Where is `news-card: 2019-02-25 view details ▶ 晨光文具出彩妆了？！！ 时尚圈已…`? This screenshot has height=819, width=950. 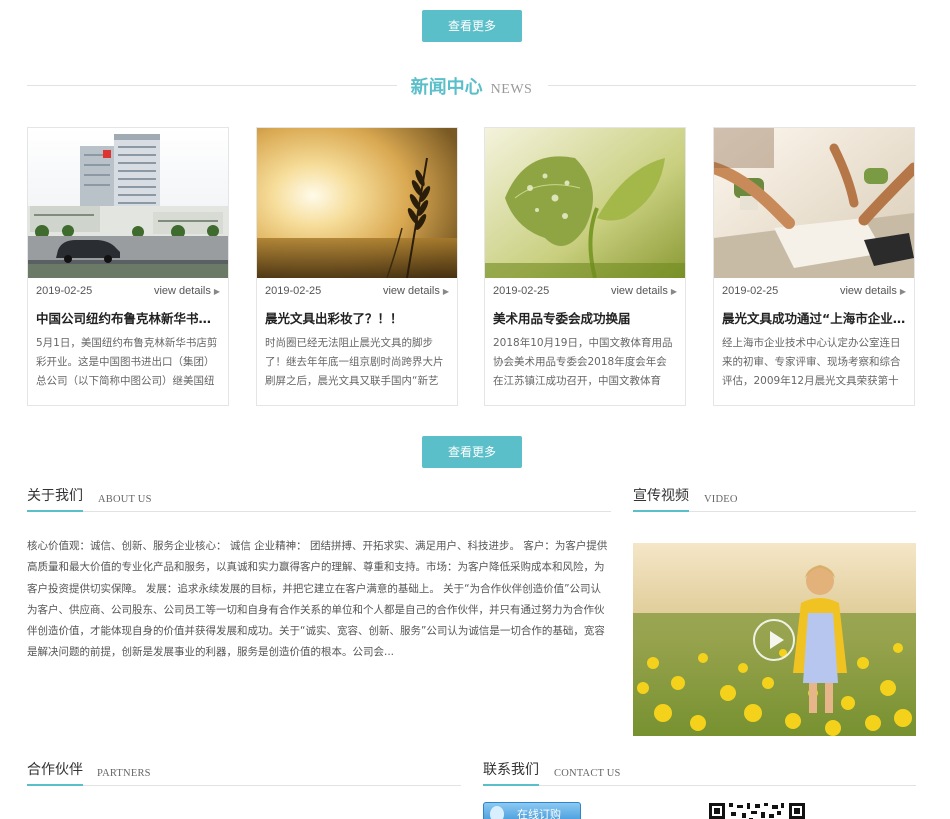
news-card: 2019-02-25 view details ▶ 晨光文具出彩妆了？！！ 时尚圈已… is located at coordinates (357, 266).